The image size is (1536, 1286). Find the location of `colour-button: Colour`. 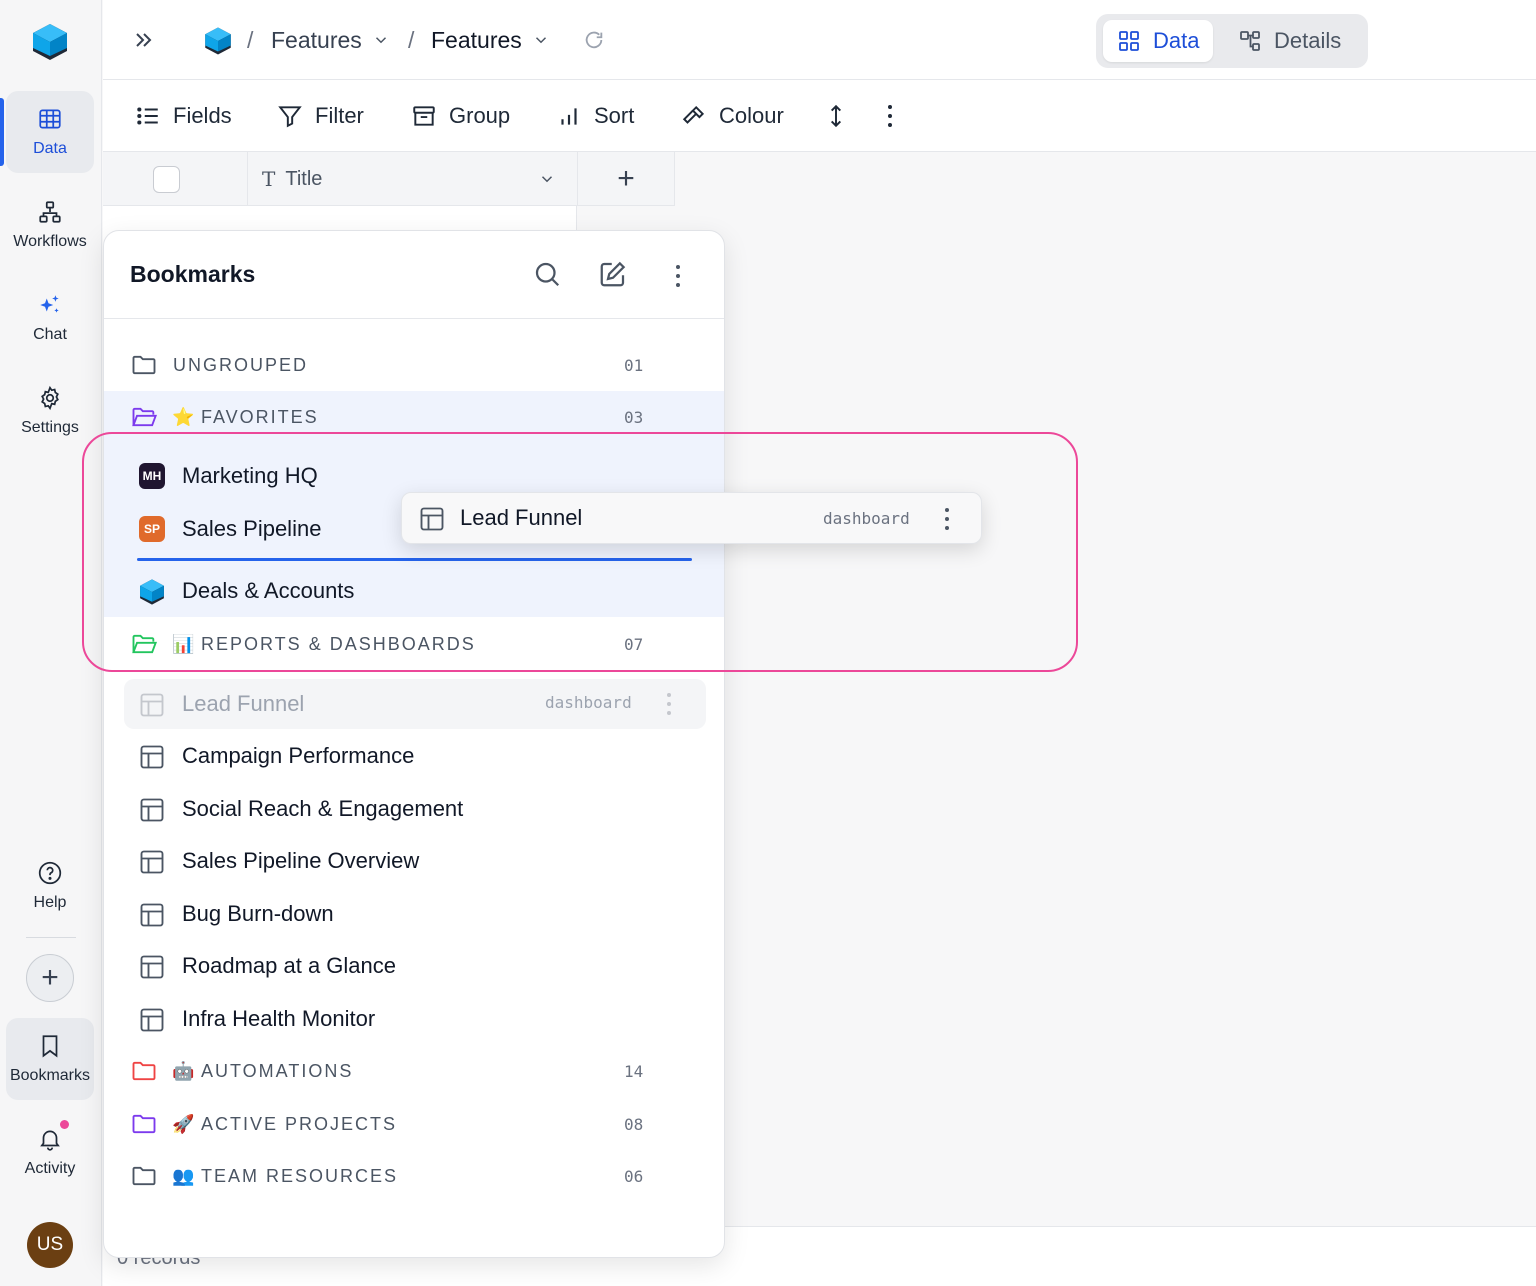

colour-button: Colour is located at coordinates (732, 116).